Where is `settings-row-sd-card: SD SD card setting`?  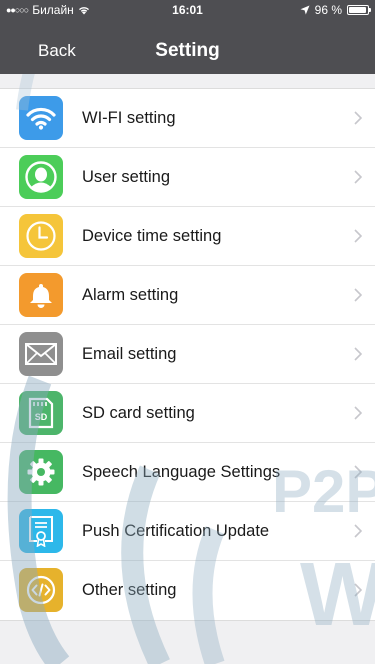
settings-row-sd-card: SD SD card setting is located at coordinates (187, 413).